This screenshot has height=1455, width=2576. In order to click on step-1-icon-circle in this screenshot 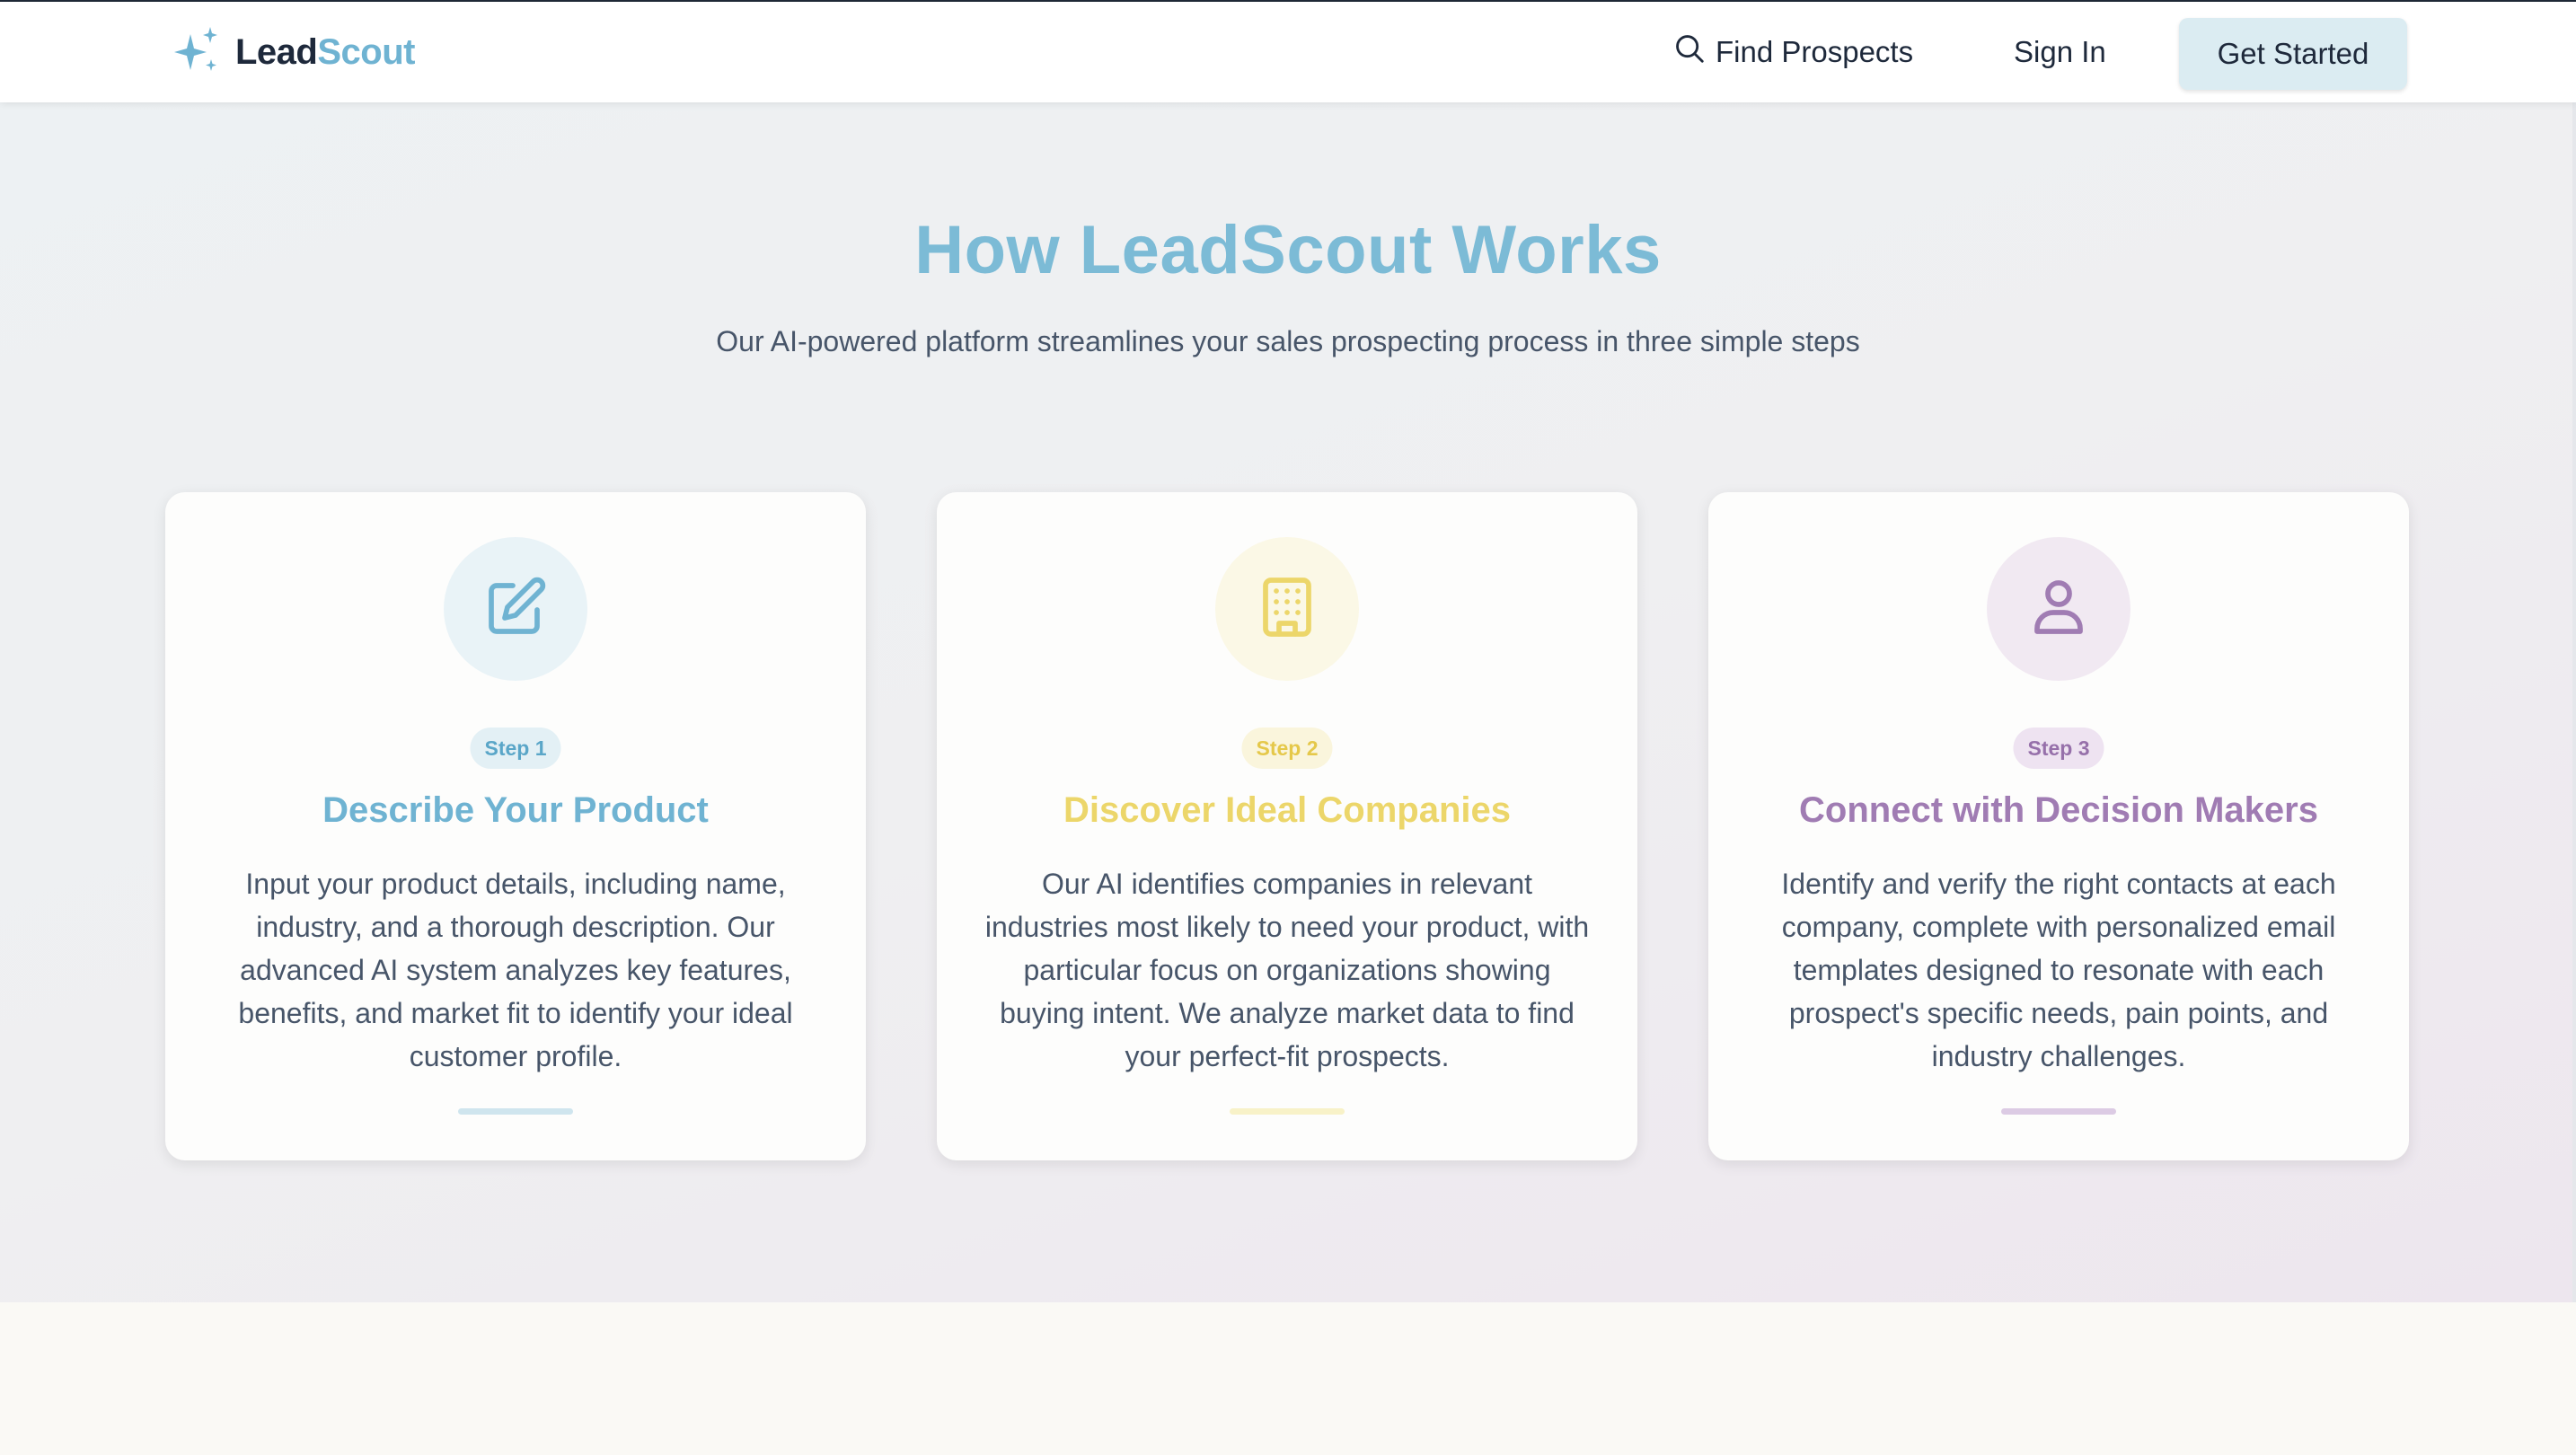, I will do `click(515, 609)`.